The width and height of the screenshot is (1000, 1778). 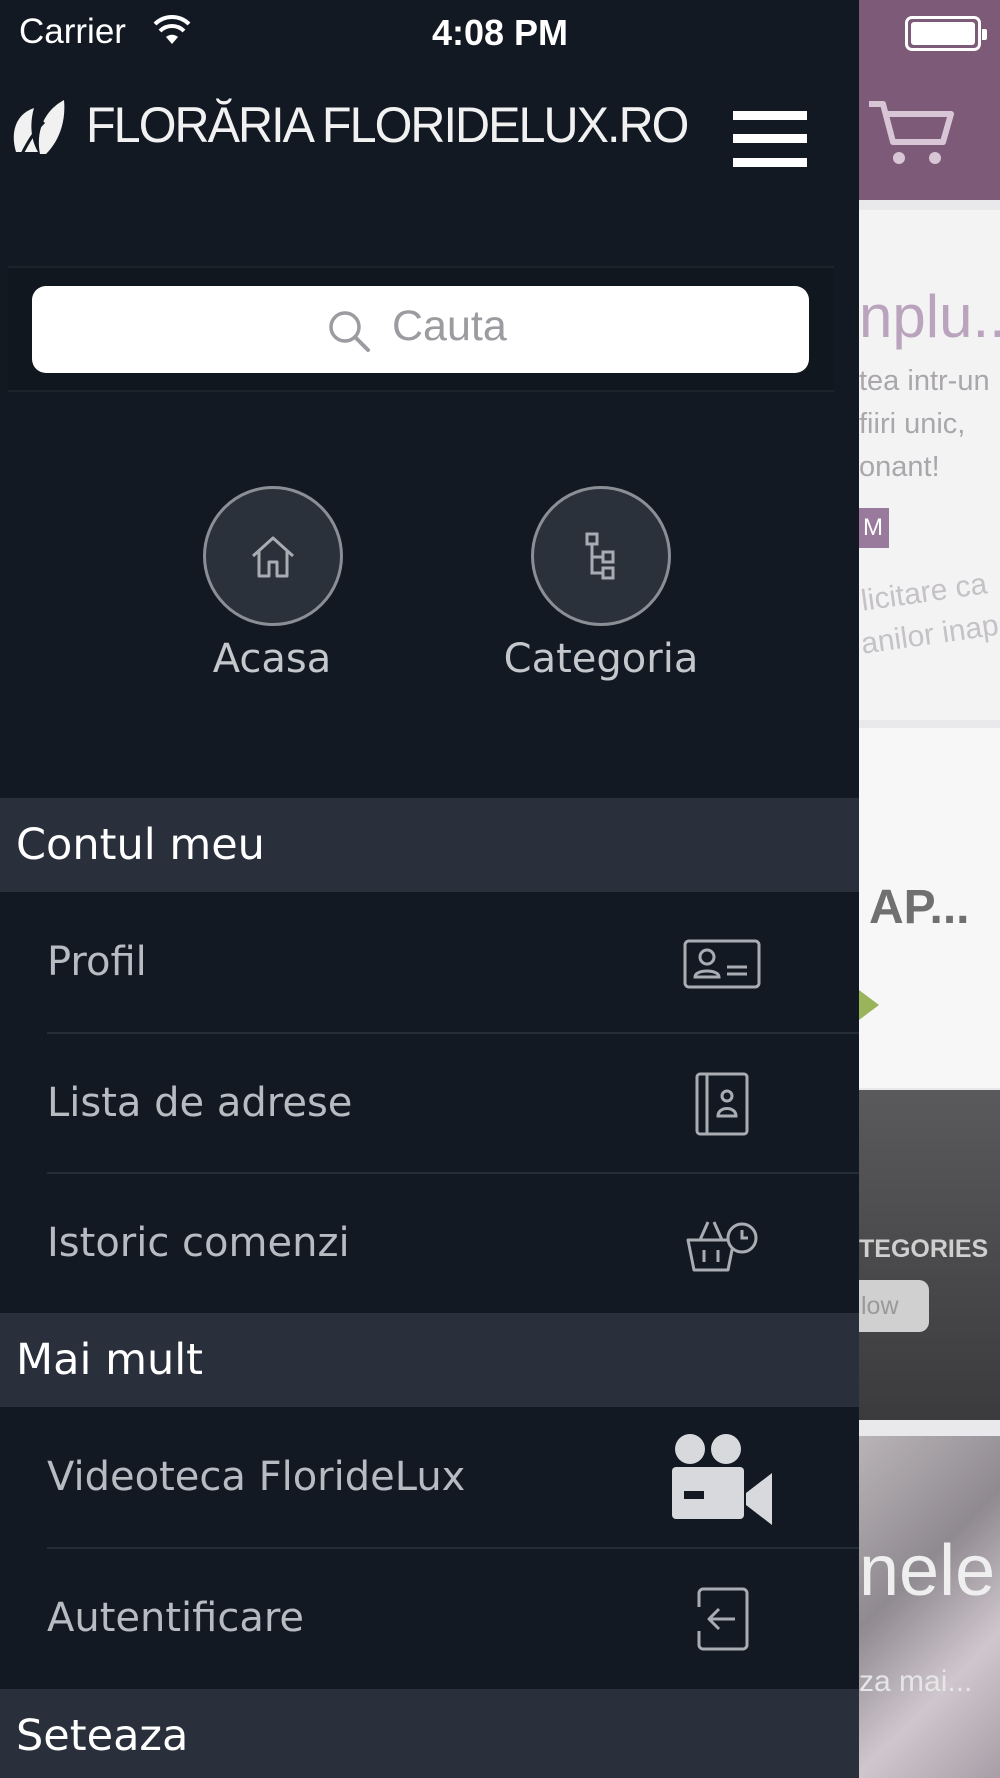 What do you see at coordinates (198, 1243) in the screenshot?
I see `menu-item-label: Istoric comenzi` at bounding box center [198, 1243].